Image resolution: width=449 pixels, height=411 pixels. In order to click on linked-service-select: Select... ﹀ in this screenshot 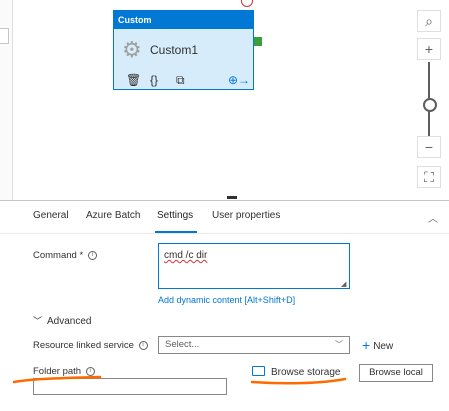, I will do `click(254, 345)`.